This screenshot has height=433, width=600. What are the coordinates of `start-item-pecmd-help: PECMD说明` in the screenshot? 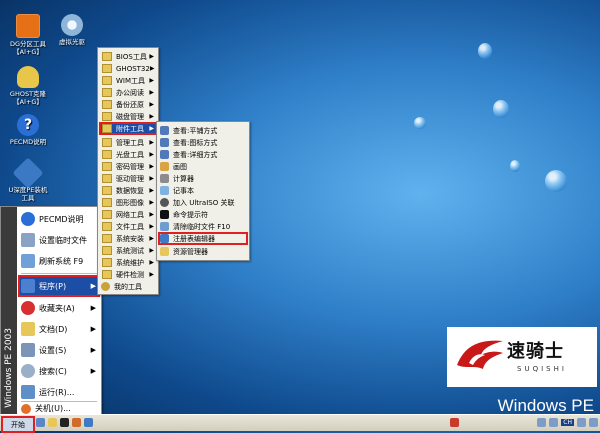 It's located at (59, 219).